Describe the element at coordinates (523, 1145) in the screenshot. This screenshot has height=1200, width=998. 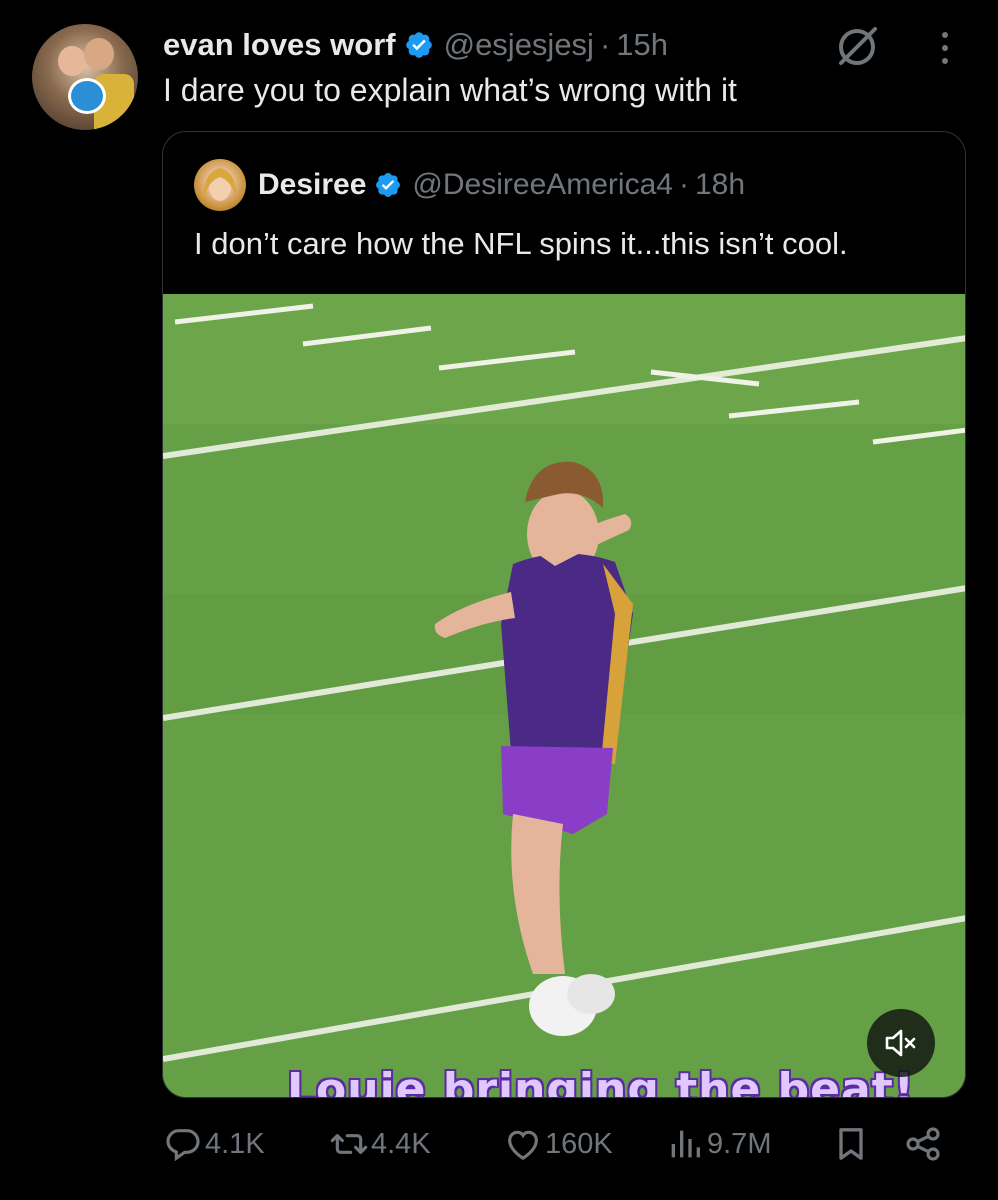
I see `heart-icon` at that location.